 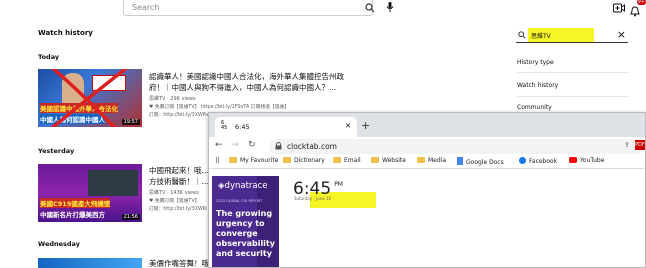 What do you see at coordinates (541, 36) in the screenshot?
I see `history-search-value: 思維TV` at bounding box center [541, 36].